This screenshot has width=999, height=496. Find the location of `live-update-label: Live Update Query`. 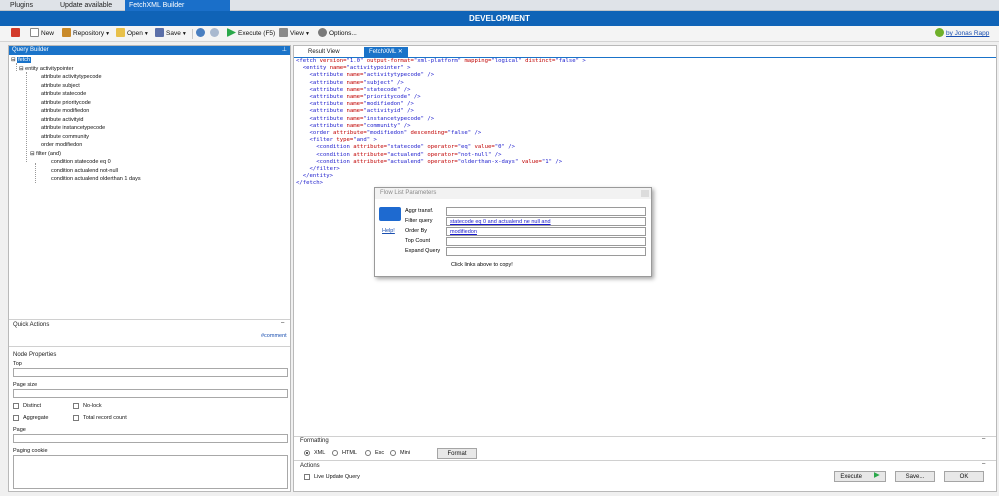

live-update-label: Live Update Query is located at coordinates (337, 477).